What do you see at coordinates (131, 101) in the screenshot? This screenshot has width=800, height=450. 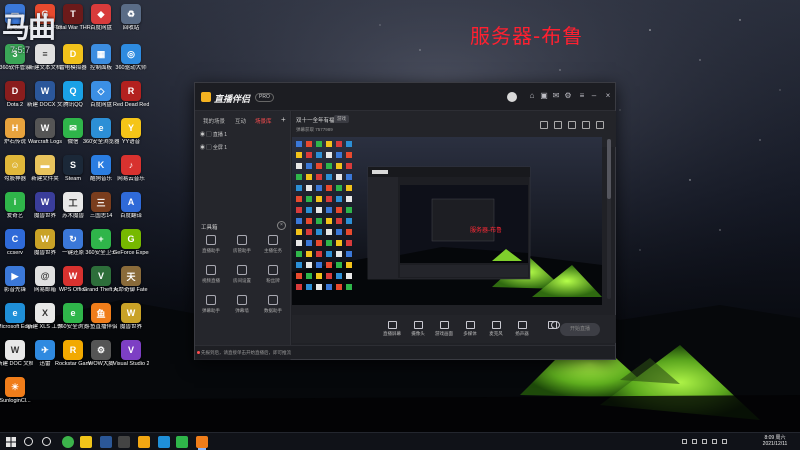 I see `desktop-icon: RRed Dead Redemption` at bounding box center [131, 101].